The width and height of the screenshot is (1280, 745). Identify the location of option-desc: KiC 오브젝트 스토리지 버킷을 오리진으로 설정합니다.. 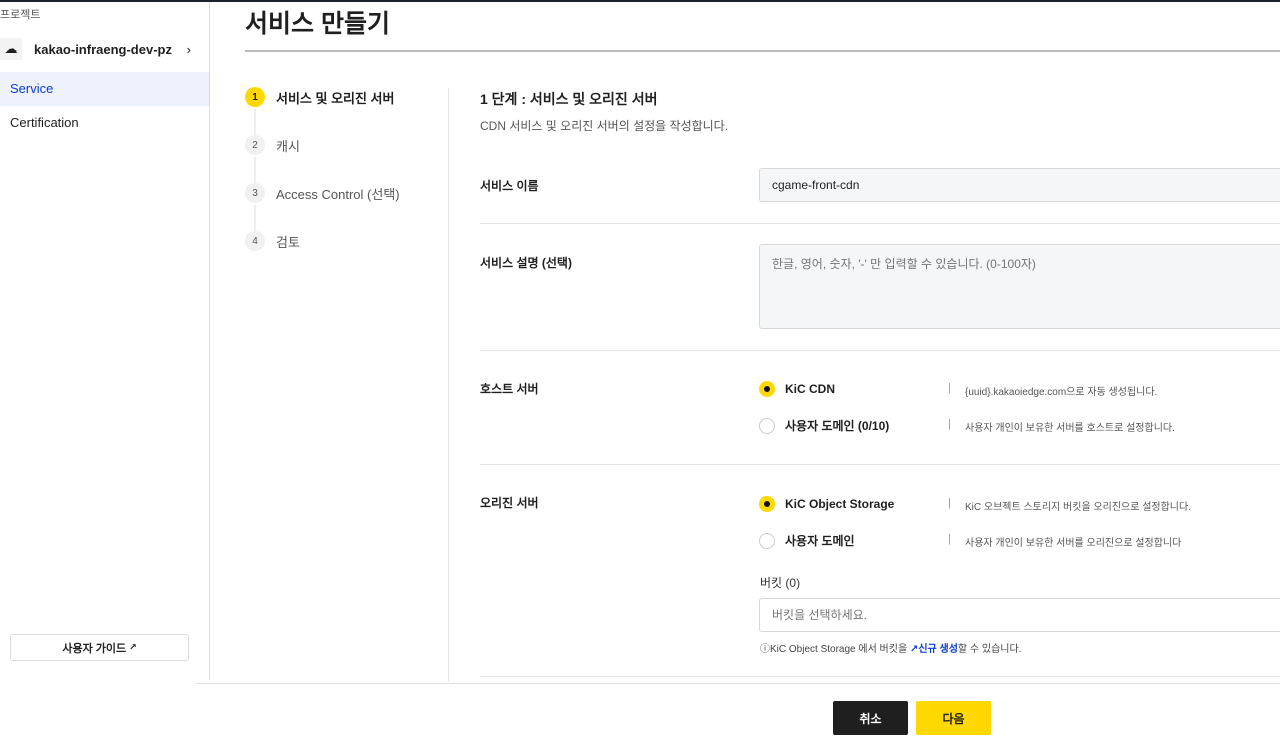
(1078, 507).